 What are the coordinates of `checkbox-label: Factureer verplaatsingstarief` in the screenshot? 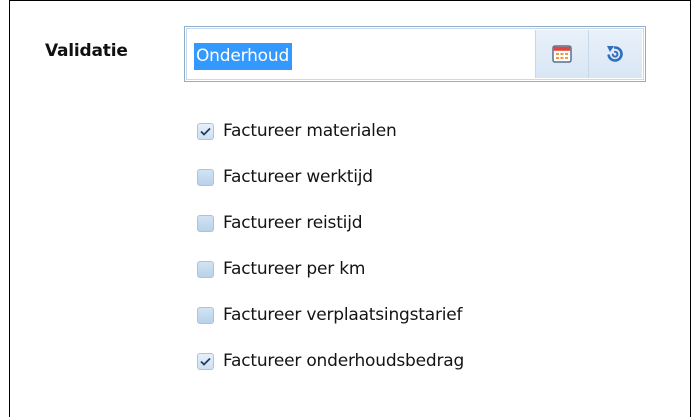 It's located at (343, 315).